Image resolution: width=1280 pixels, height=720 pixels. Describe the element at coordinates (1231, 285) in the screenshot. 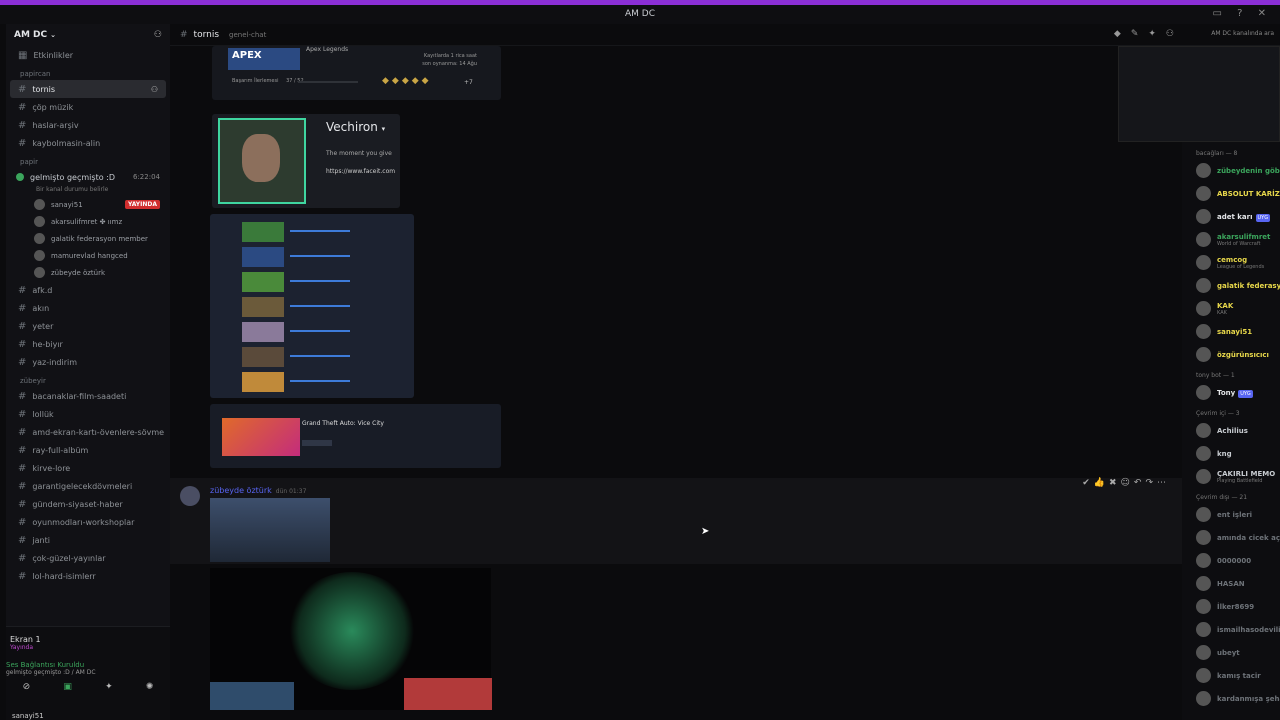

I see `member-item: galatik federasyon` at that location.